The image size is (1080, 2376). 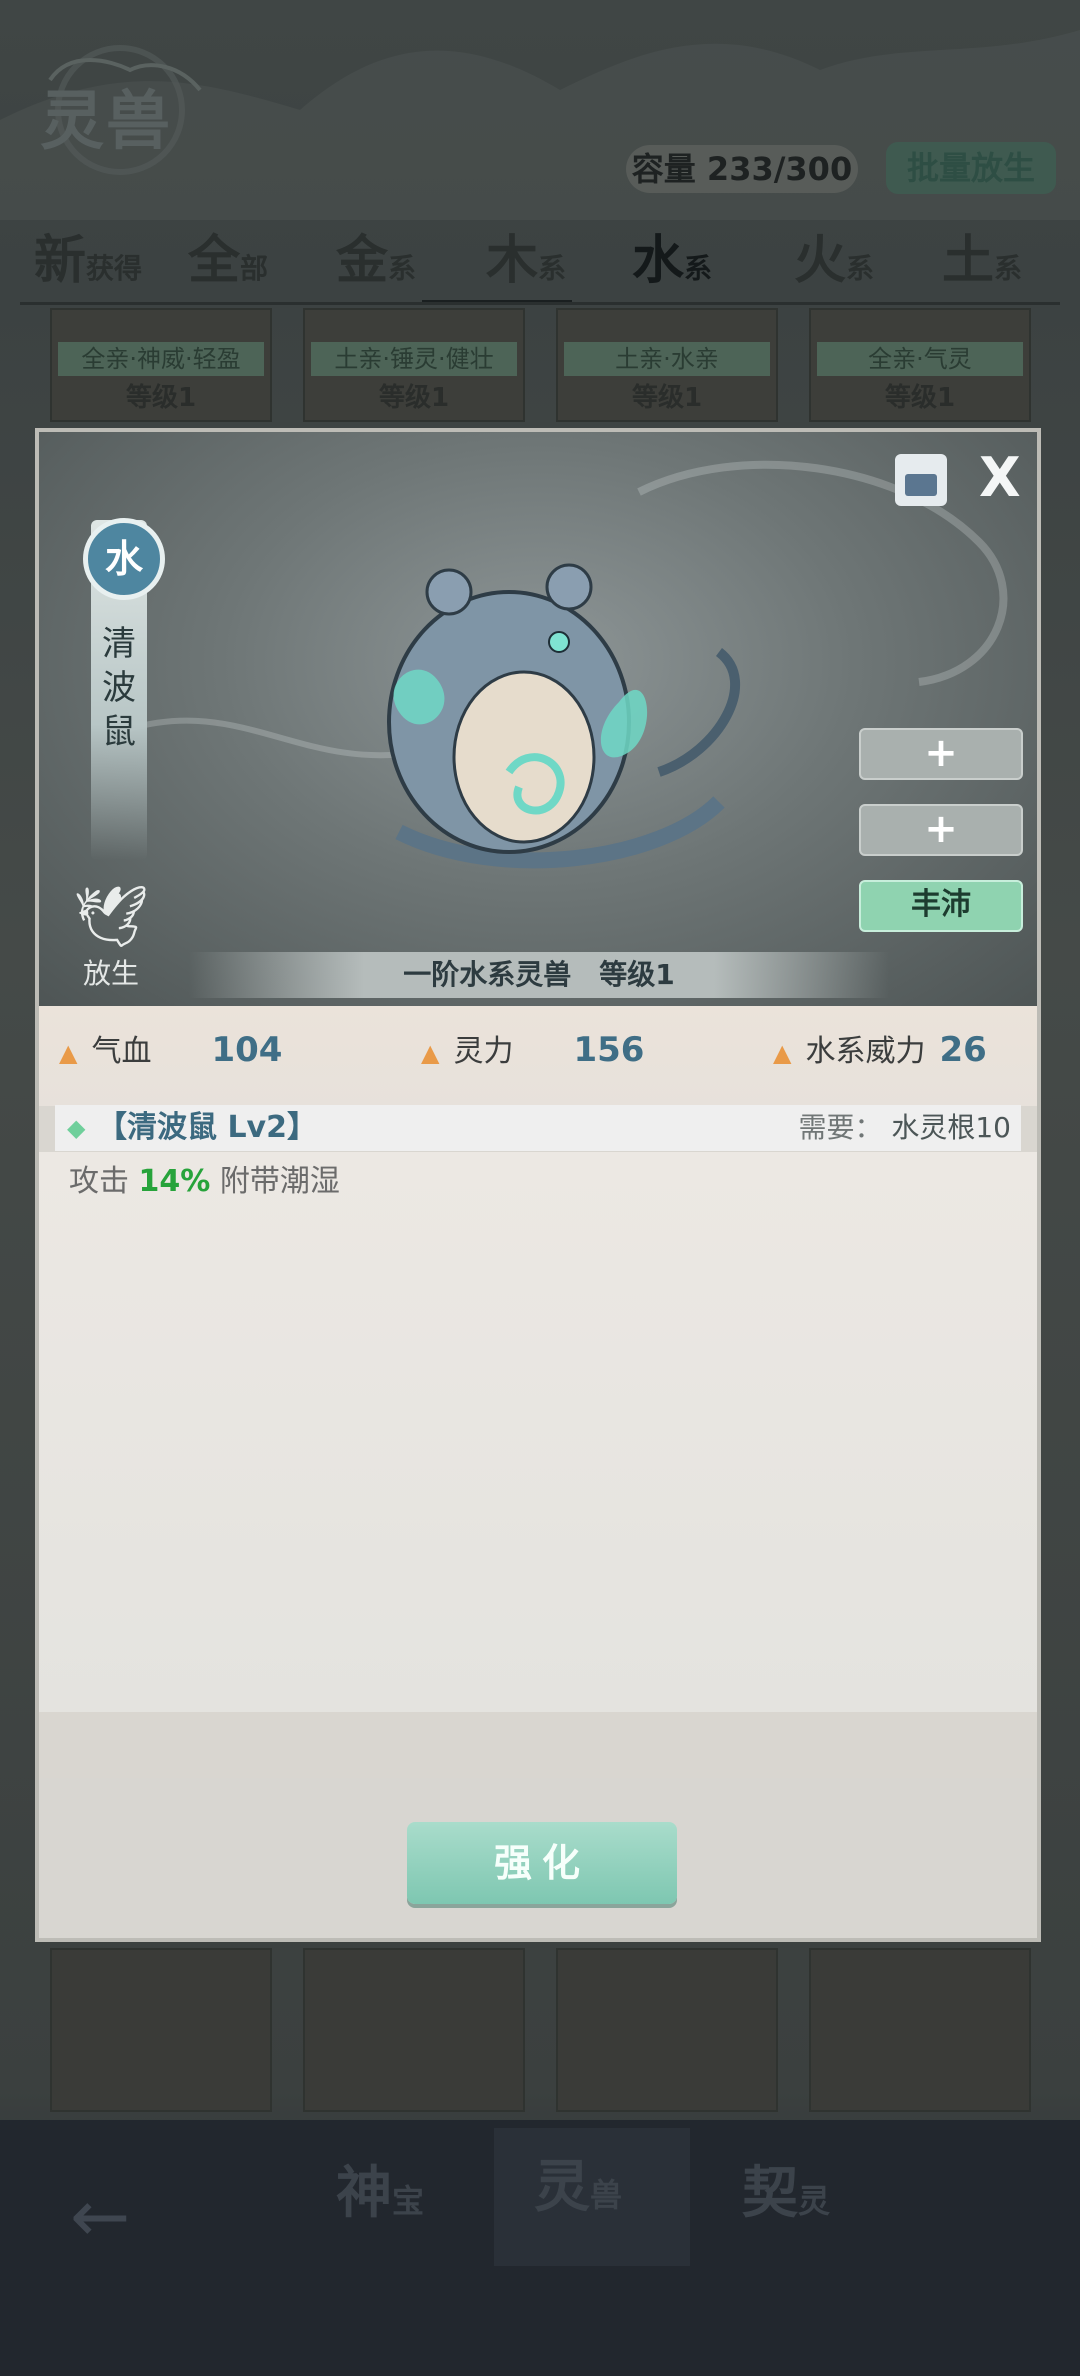 I want to click on stat-spirit: ▲ 灵力 156, so click(x=533, y=1050).